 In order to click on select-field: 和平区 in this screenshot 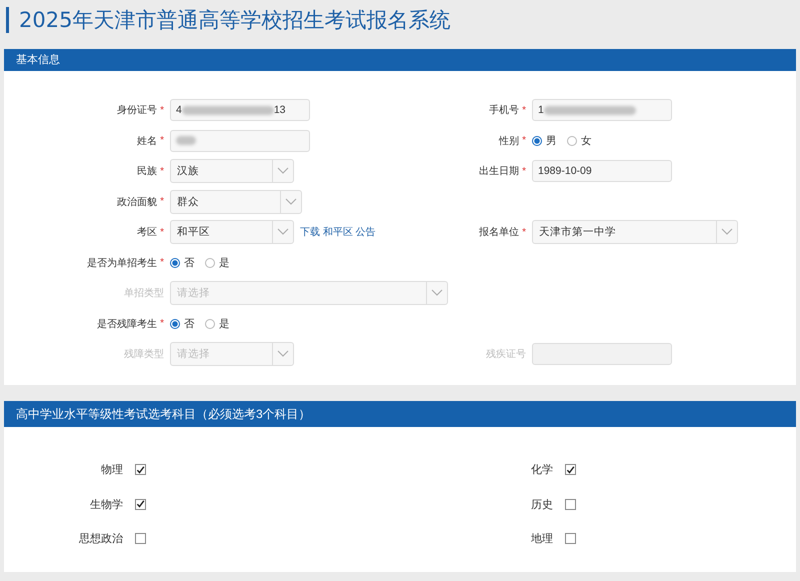, I will do `click(232, 232)`.